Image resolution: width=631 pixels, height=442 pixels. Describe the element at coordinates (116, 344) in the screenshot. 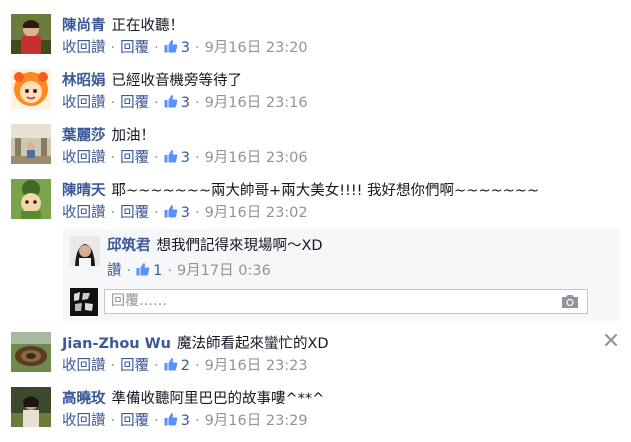

I see `comment-author: Jian-Zhou Wu` at that location.